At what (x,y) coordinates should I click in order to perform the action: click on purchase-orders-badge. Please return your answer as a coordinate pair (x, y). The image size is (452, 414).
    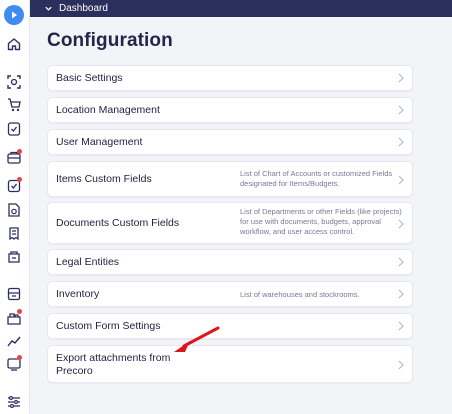
    Looking at the image, I should click on (19, 151).